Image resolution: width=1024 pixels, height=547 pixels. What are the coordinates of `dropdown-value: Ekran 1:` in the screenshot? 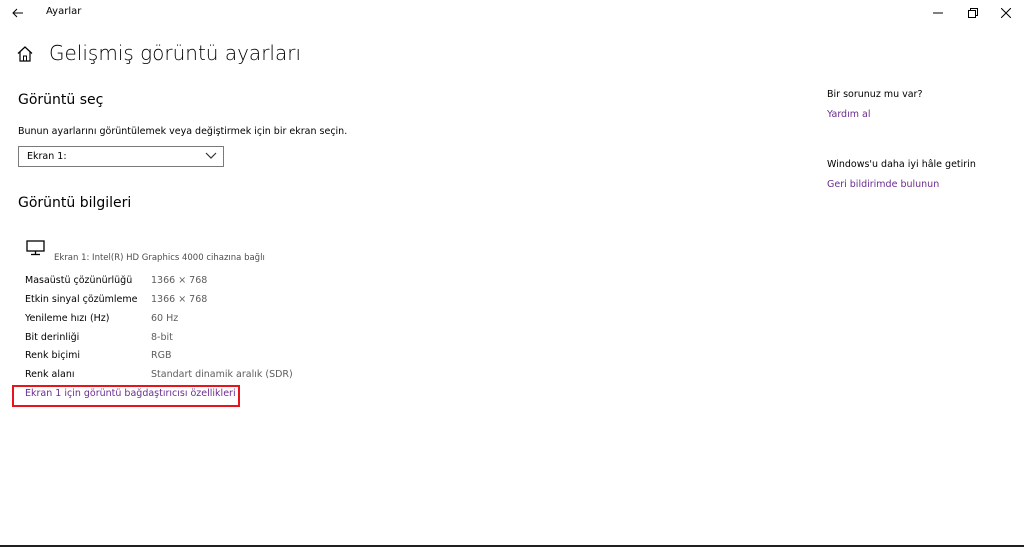 It's located at (47, 156).